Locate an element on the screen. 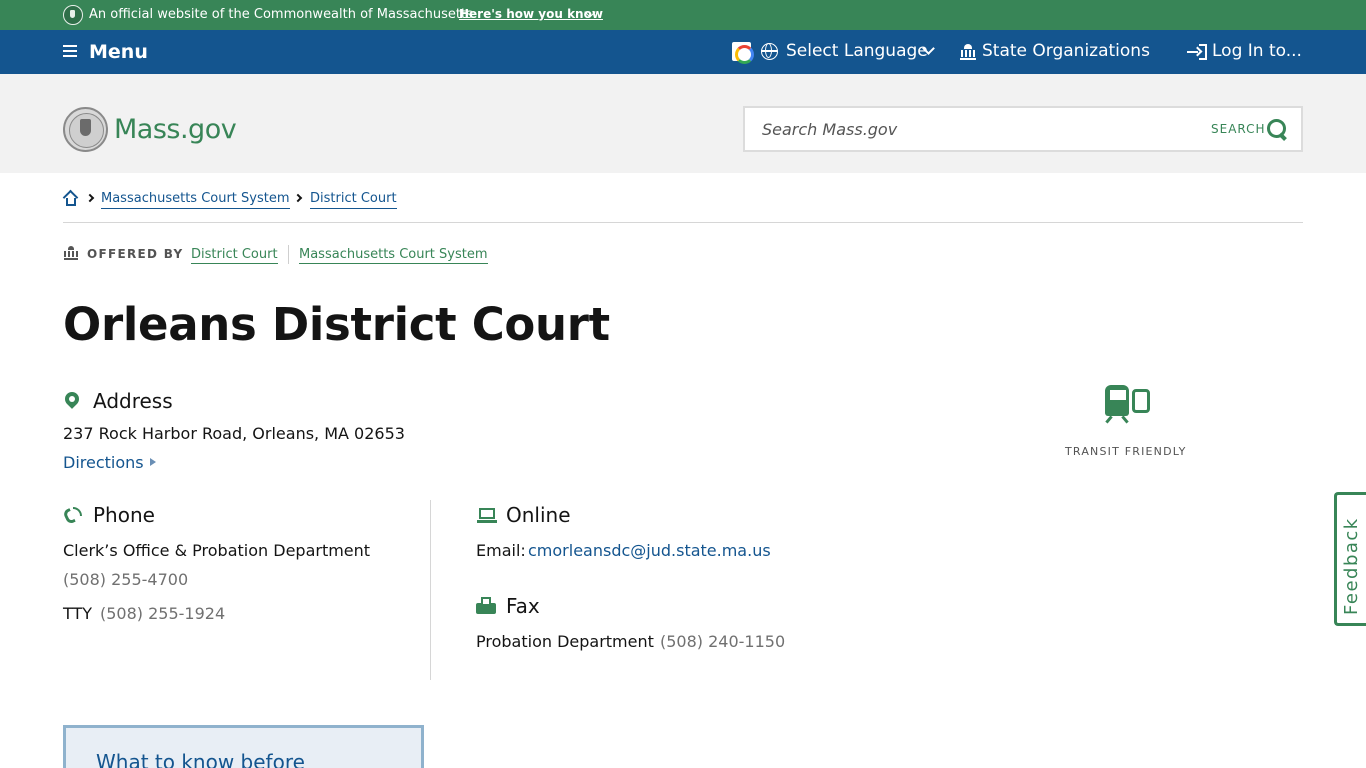  mass-seal-logo is located at coordinates (85, 129).